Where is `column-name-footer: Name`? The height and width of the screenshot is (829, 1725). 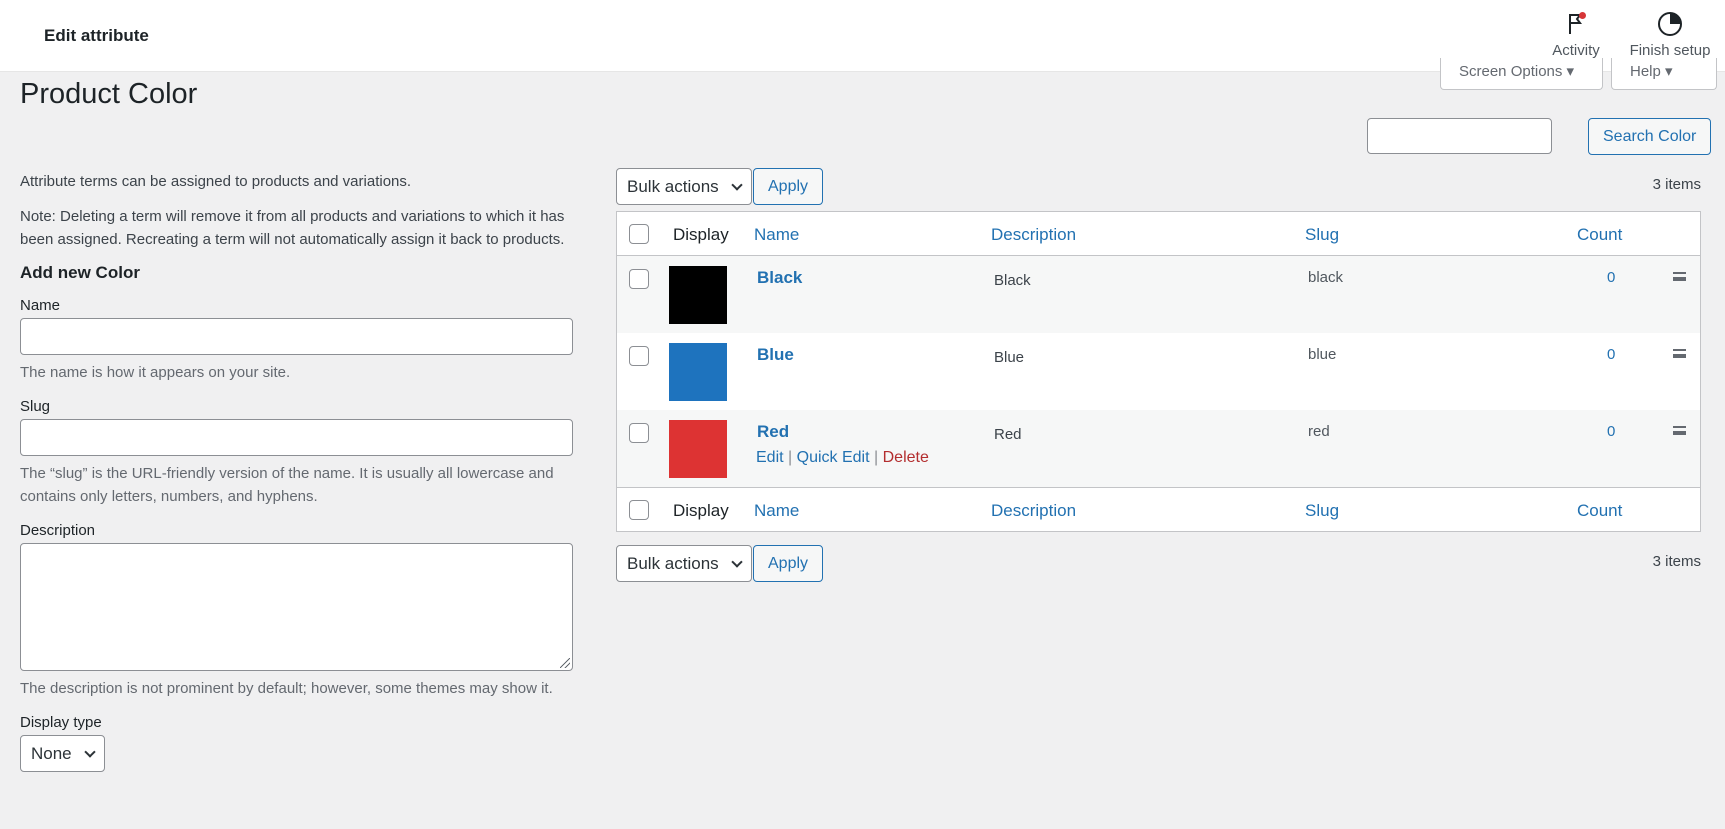 column-name-footer: Name is located at coordinates (776, 511).